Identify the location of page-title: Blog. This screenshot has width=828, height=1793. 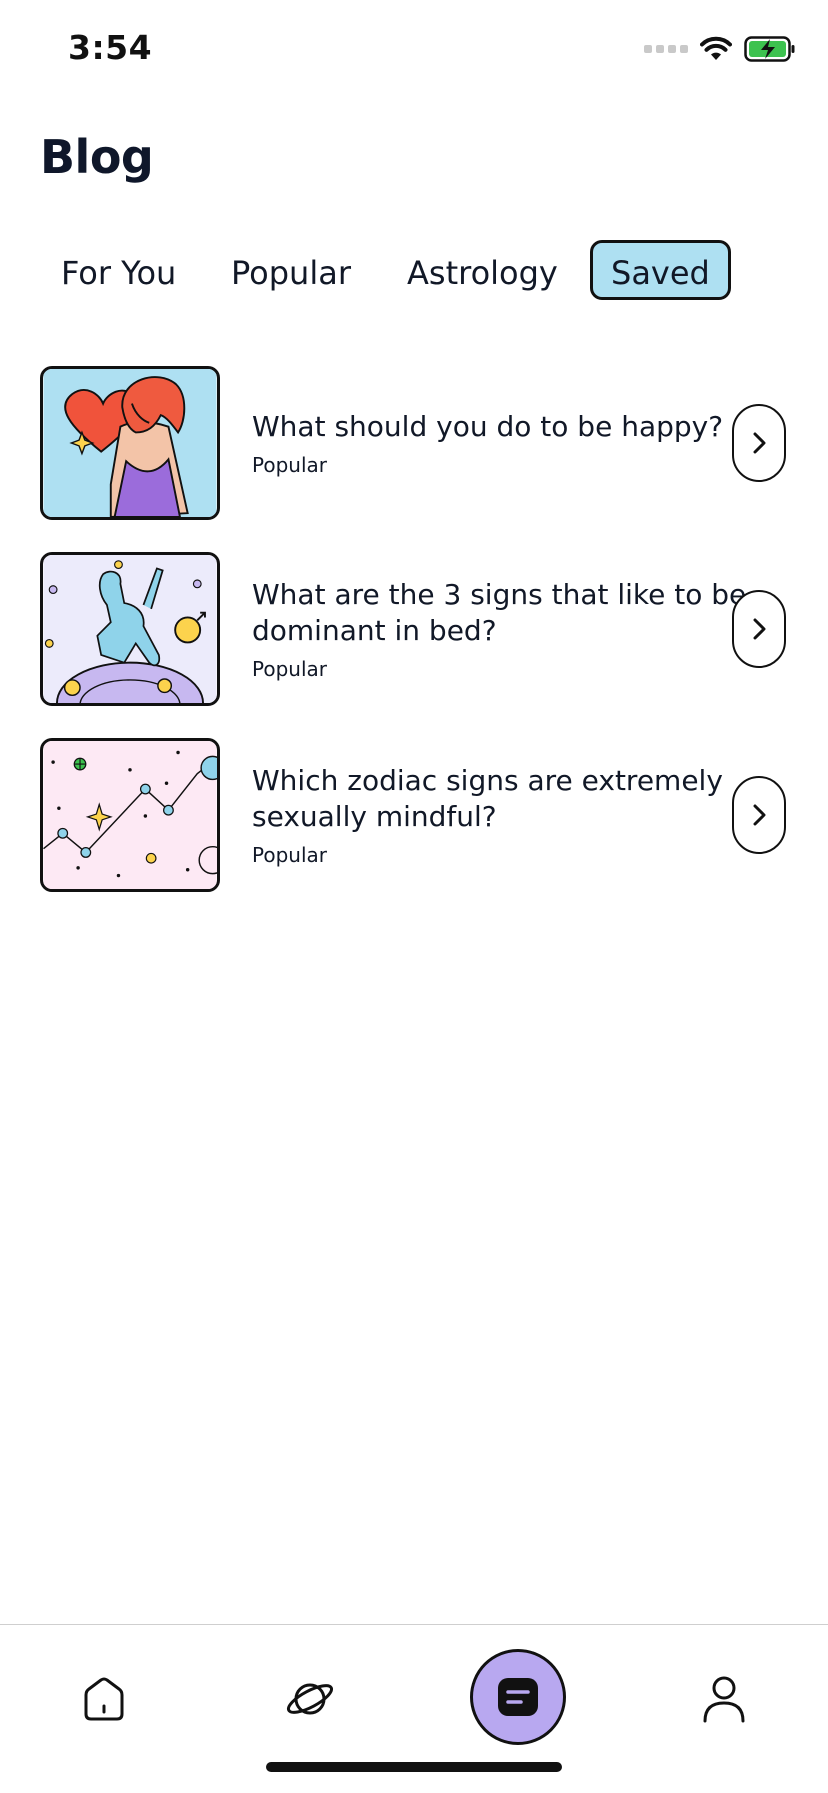
(97, 157).